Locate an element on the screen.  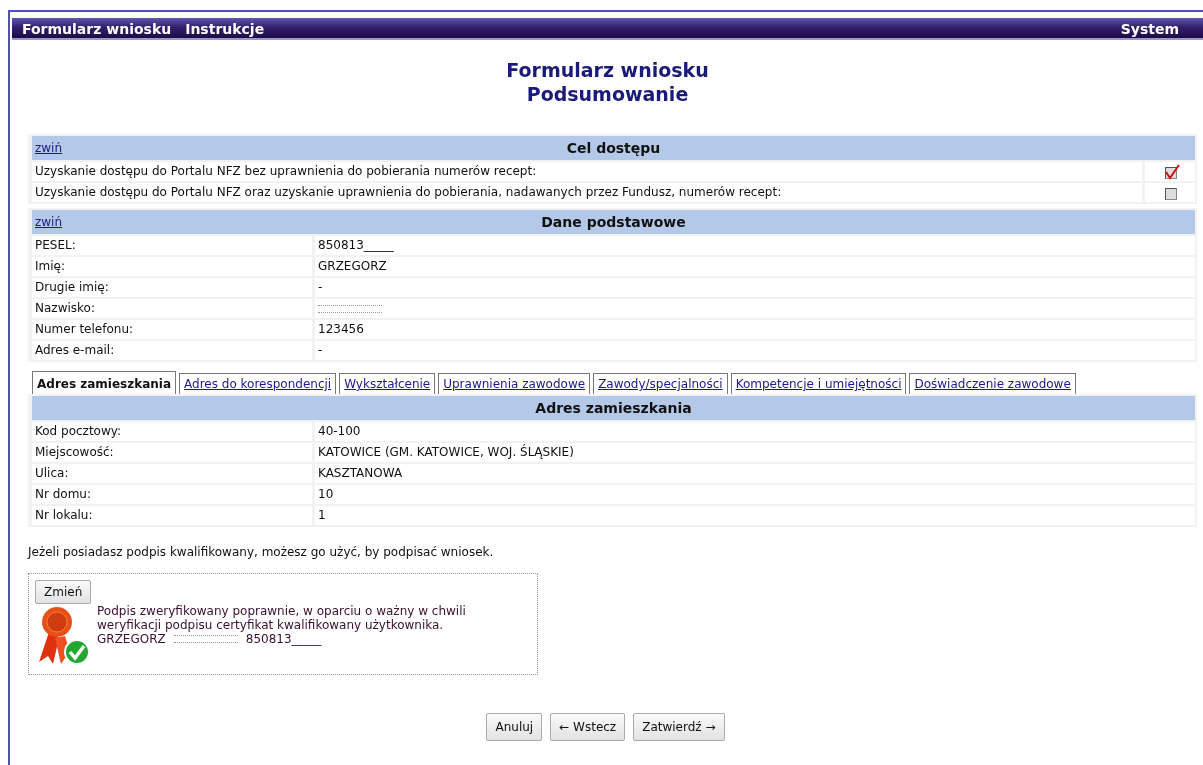
field-value: 10 is located at coordinates (755, 494).